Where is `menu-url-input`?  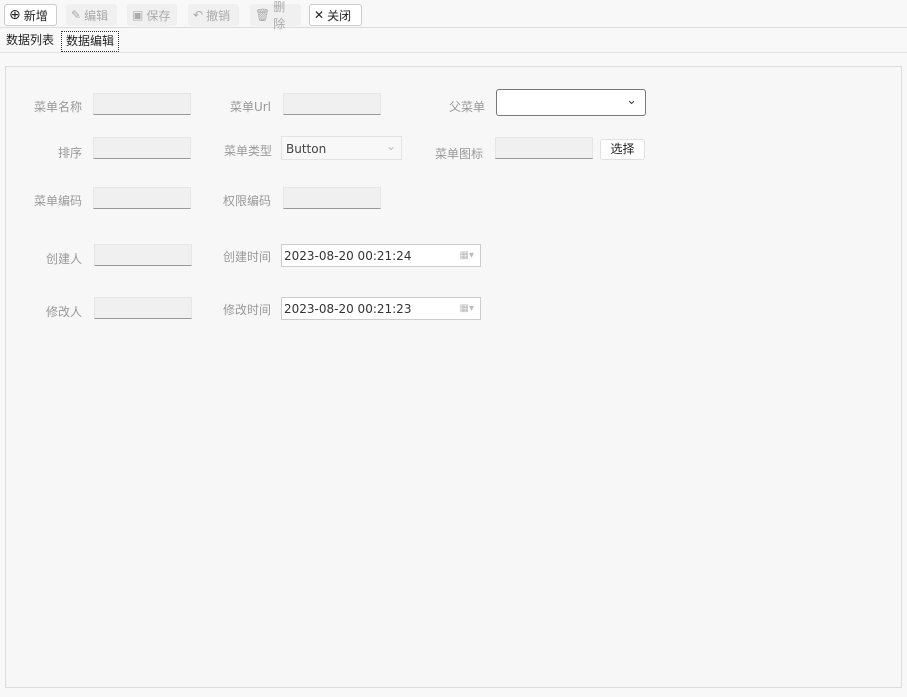
menu-url-input is located at coordinates (332, 104).